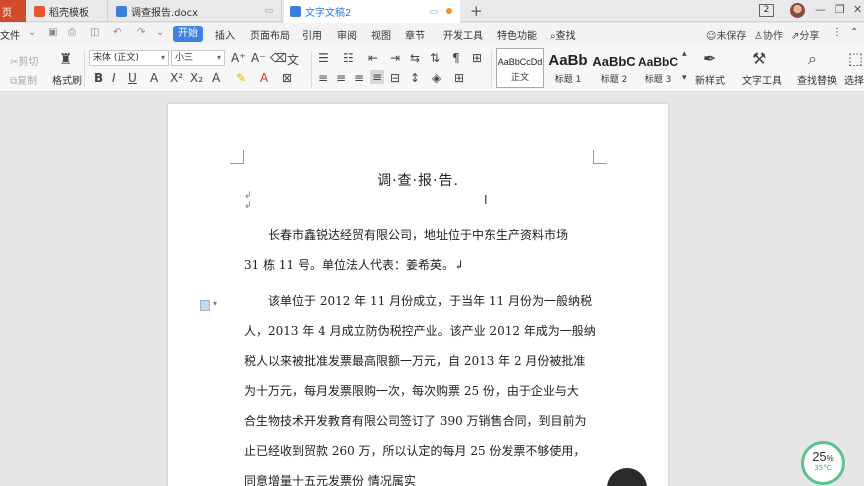 The height and width of the screenshot is (486, 864). Describe the element at coordinates (68, 11) in the screenshot. I see `tab-daoke-templates: 稻壳模板` at that location.